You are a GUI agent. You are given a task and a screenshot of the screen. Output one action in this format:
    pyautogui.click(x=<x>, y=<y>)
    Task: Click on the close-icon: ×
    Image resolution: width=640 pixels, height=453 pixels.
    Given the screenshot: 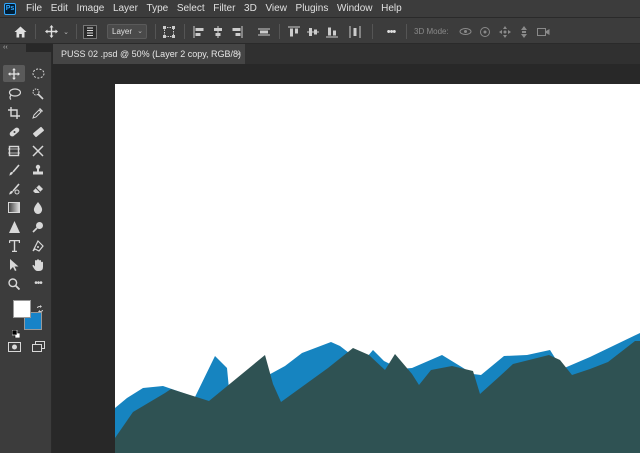 What is the action you would take?
    pyautogui.click(x=238, y=54)
    